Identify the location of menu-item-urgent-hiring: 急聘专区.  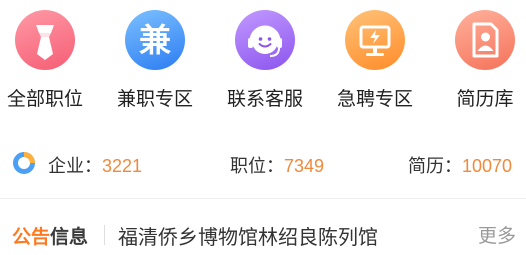
(375, 59).